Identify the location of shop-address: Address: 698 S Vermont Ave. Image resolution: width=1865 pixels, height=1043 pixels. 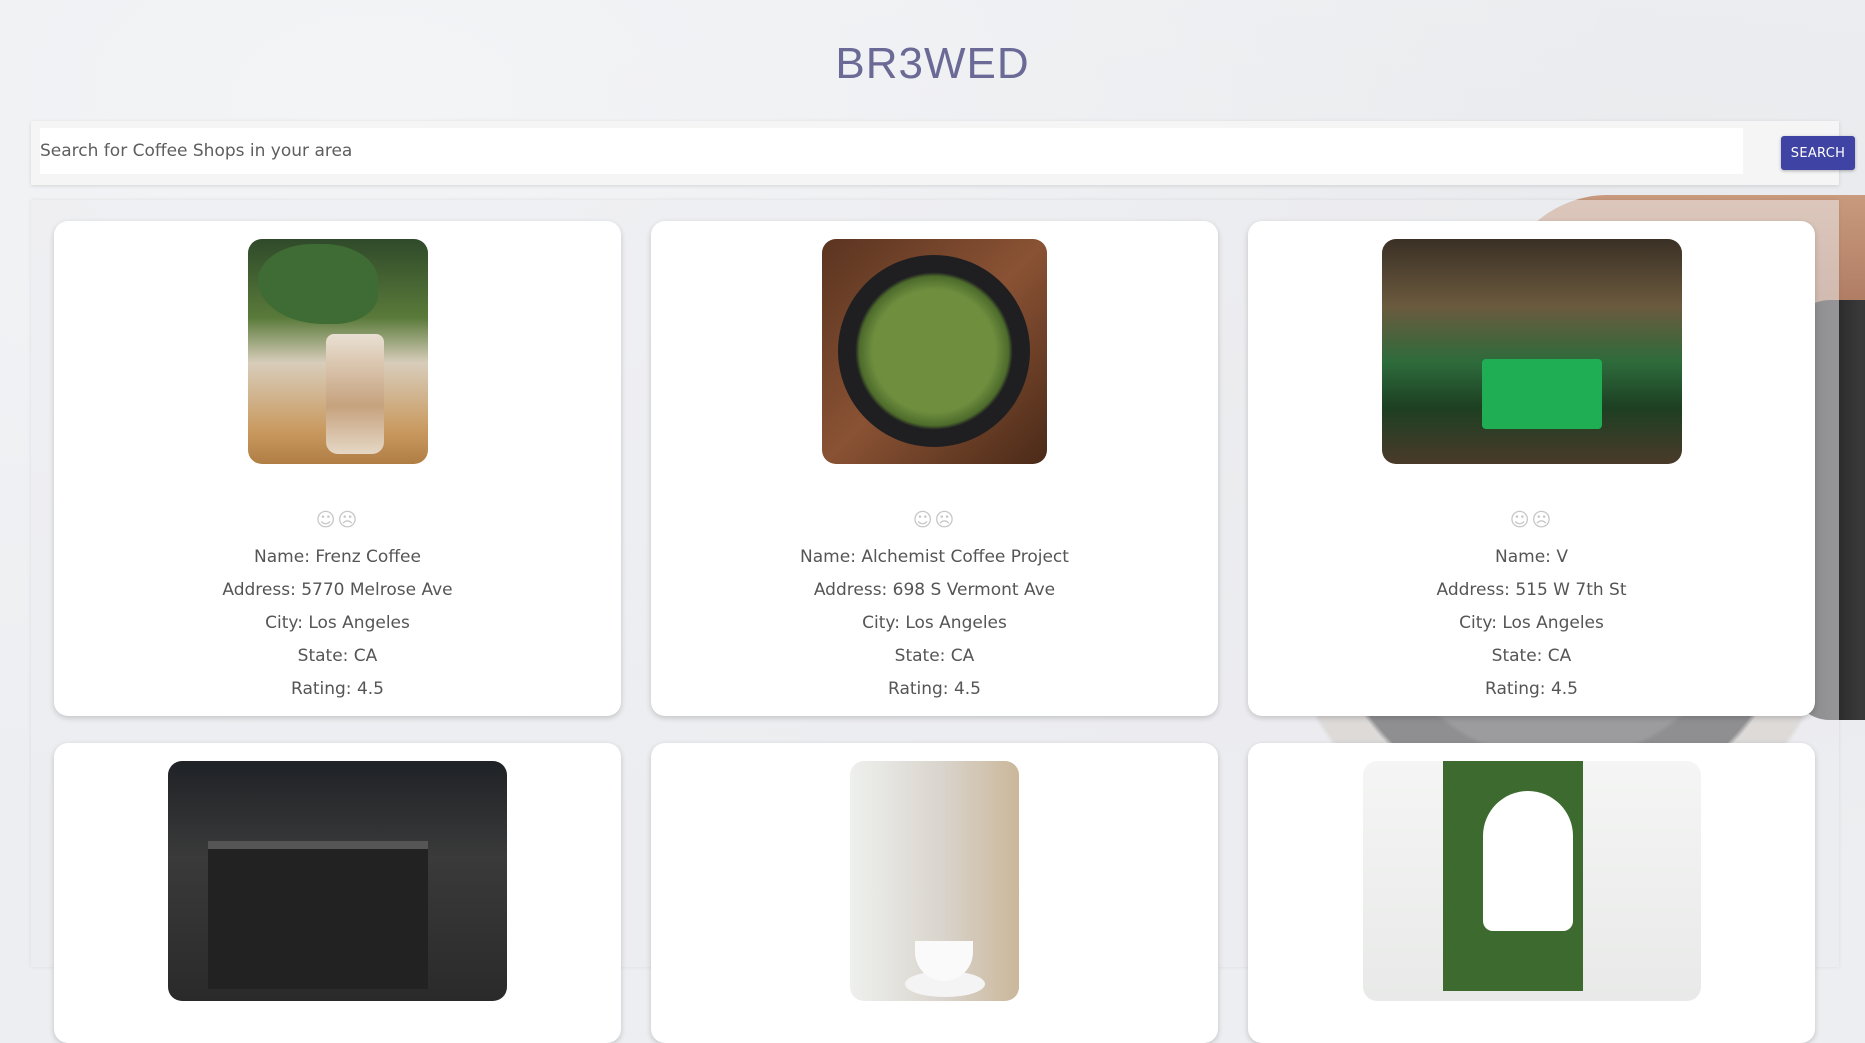
(934, 590).